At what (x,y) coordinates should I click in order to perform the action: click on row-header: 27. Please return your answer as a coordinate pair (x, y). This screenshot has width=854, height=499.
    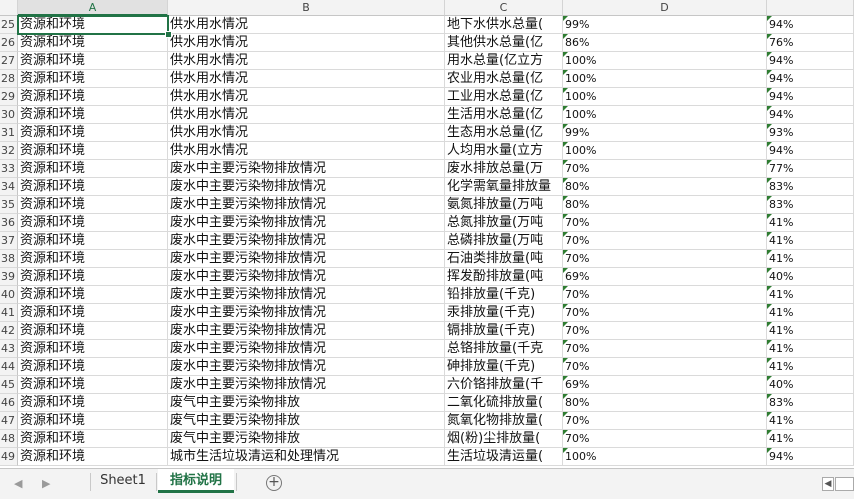
    Looking at the image, I should click on (9, 61).